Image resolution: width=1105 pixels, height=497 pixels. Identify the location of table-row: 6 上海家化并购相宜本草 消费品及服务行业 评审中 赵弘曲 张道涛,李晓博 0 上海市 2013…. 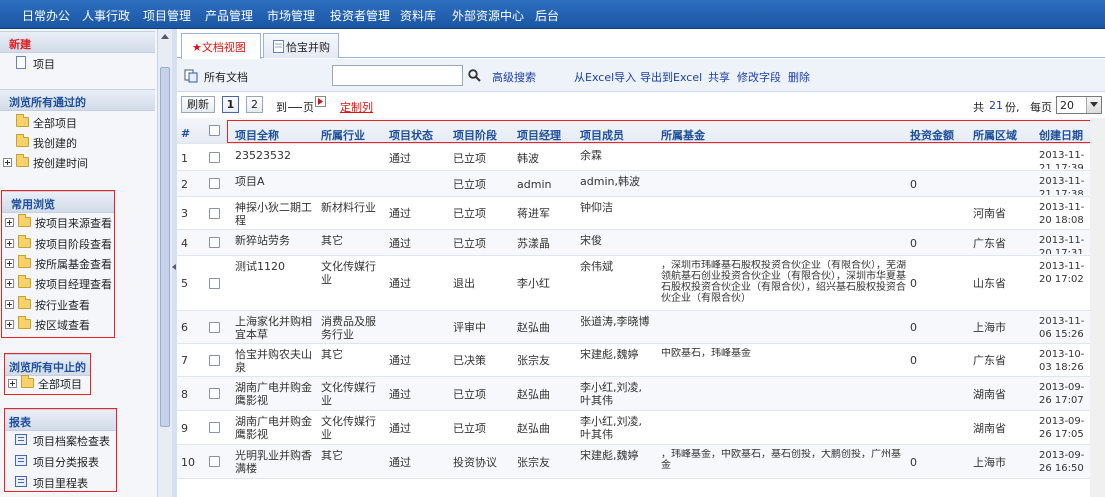
(641, 327).